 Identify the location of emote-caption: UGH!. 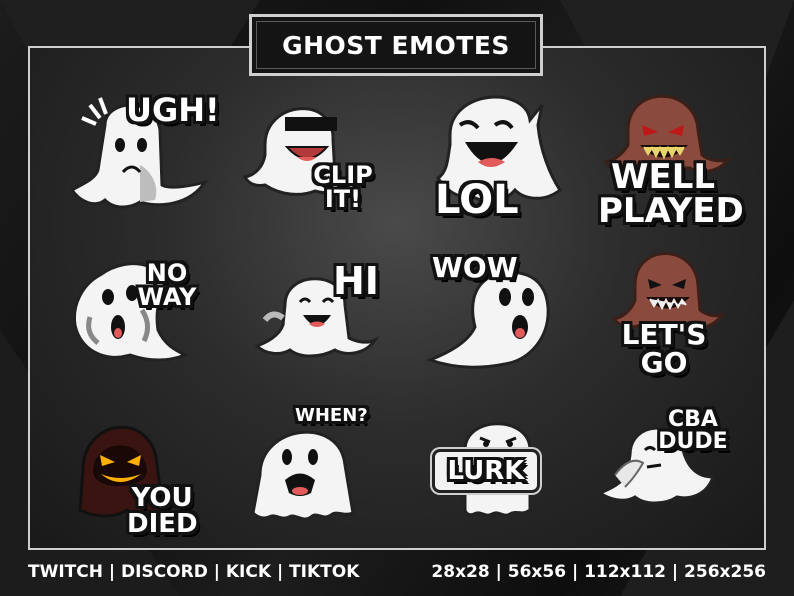
(173, 110).